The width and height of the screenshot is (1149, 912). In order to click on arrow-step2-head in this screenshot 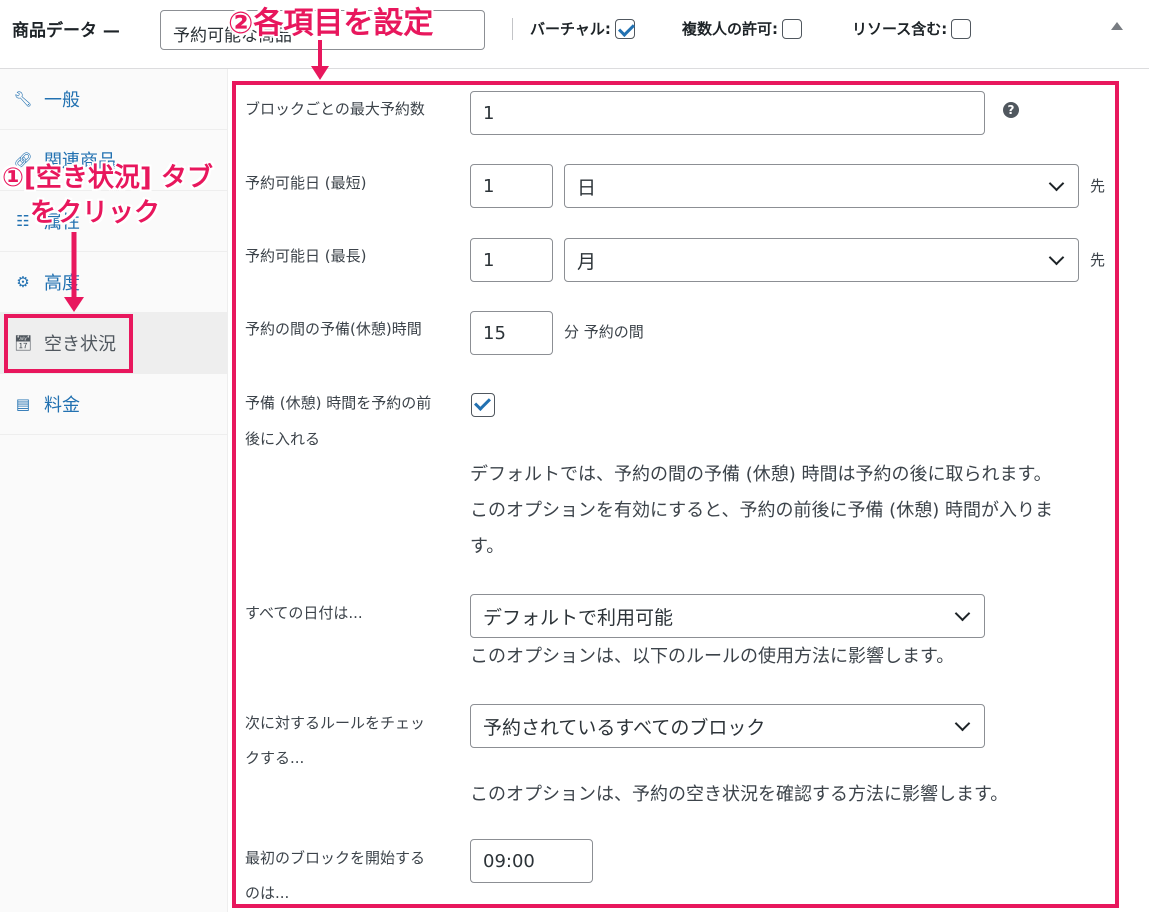, I will do `click(320, 73)`.